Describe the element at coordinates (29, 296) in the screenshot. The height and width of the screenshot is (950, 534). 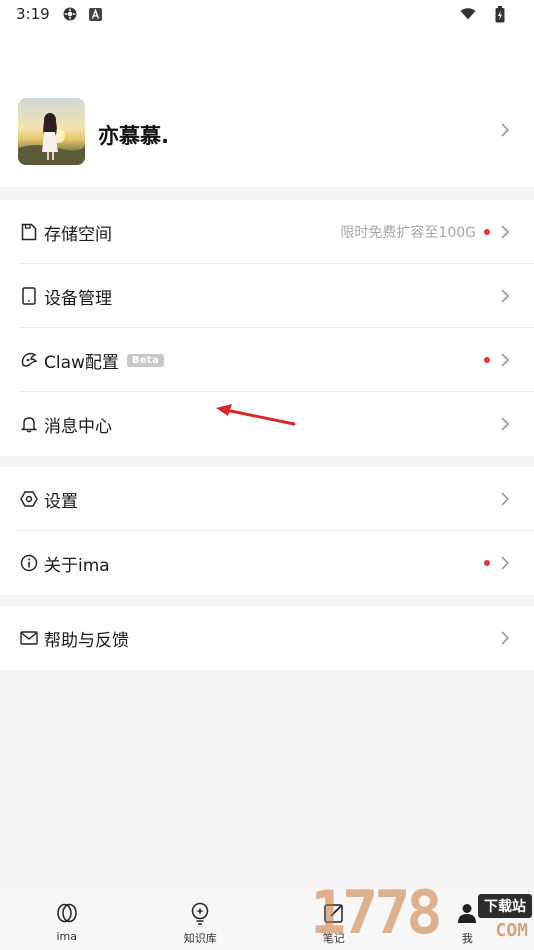
I see `tablet-icon` at that location.